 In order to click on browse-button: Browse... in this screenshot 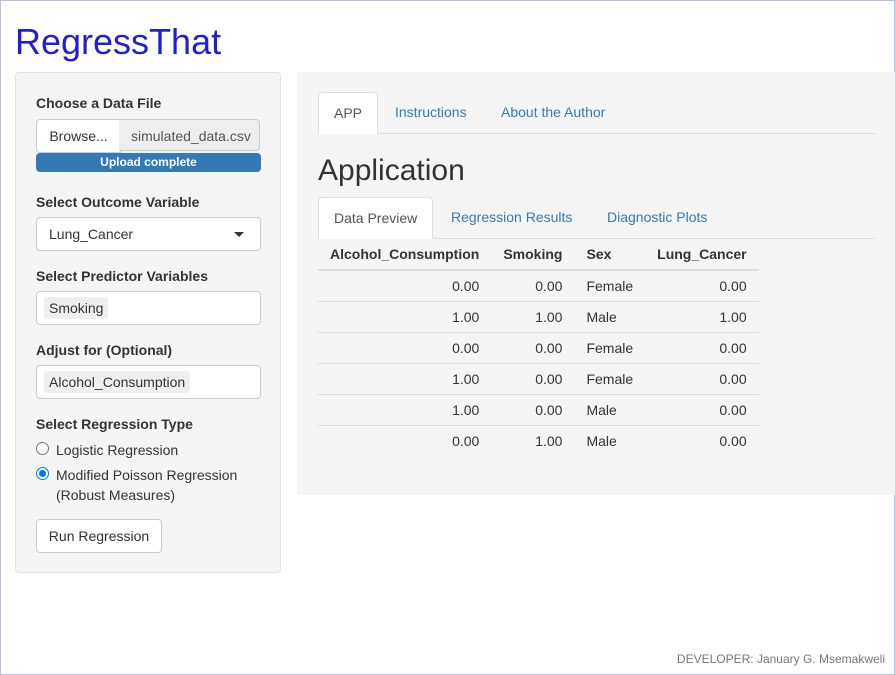, I will do `click(78, 136)`.